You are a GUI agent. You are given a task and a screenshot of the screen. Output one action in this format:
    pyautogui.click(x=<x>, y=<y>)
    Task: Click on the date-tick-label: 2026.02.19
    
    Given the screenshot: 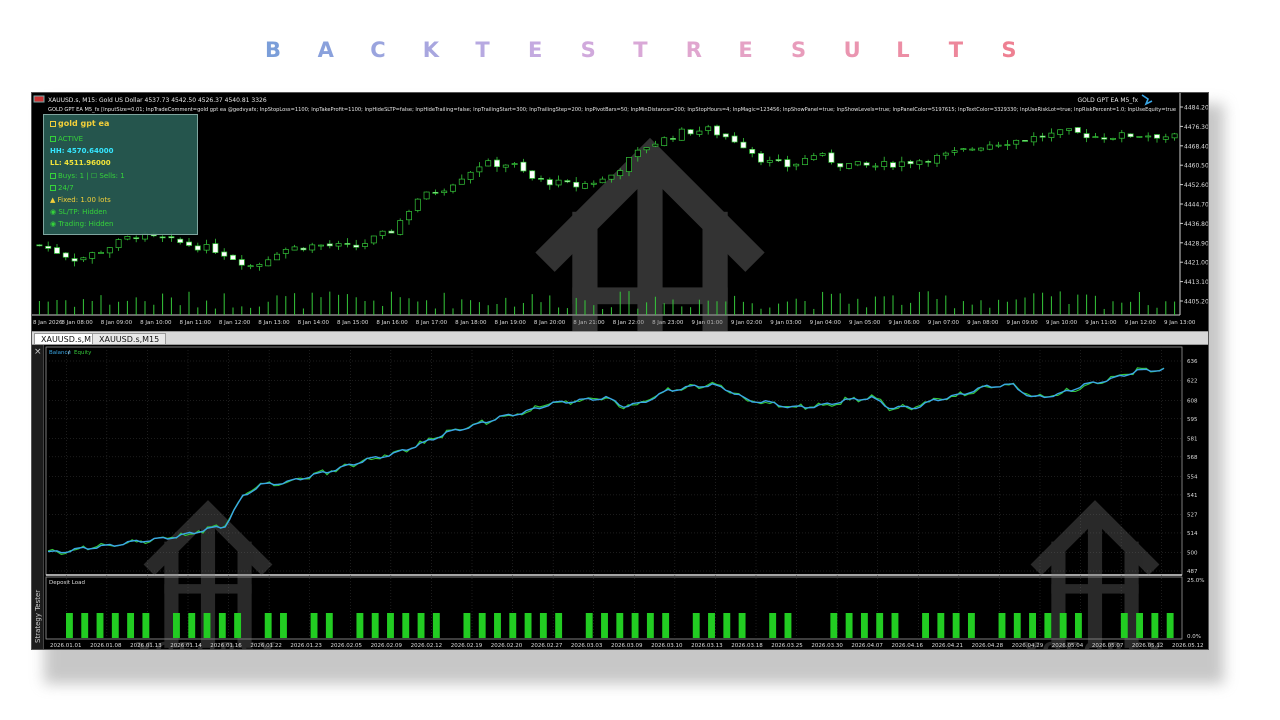 What is the action you would take?
    pyautogui.click(x=467, y=646)
    